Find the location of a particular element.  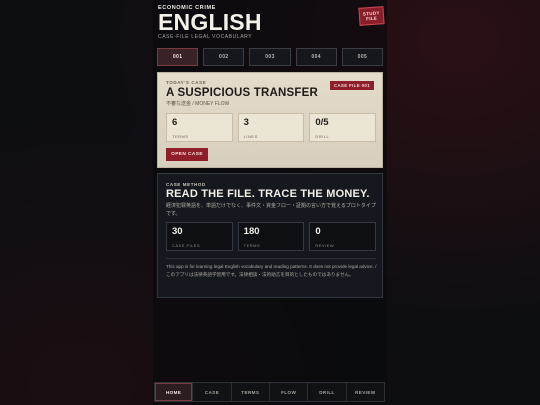

case-subtitle: 不審な送金 / MONEY FLOW is located at coordinates (198, 104).